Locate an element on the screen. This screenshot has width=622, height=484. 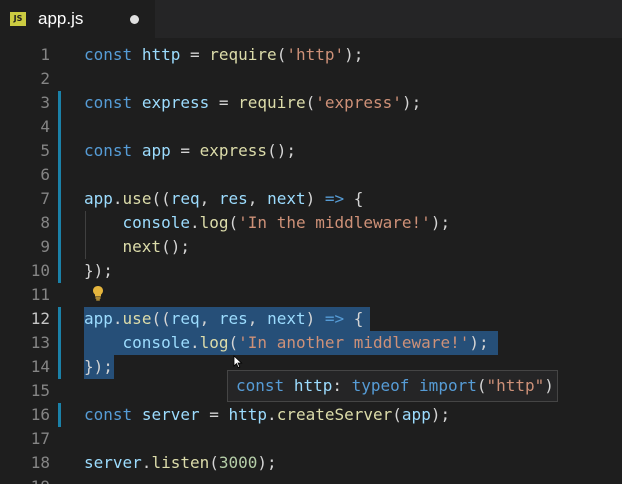
code-token: 'In the middleware!' is located at coordinates (334, 222).